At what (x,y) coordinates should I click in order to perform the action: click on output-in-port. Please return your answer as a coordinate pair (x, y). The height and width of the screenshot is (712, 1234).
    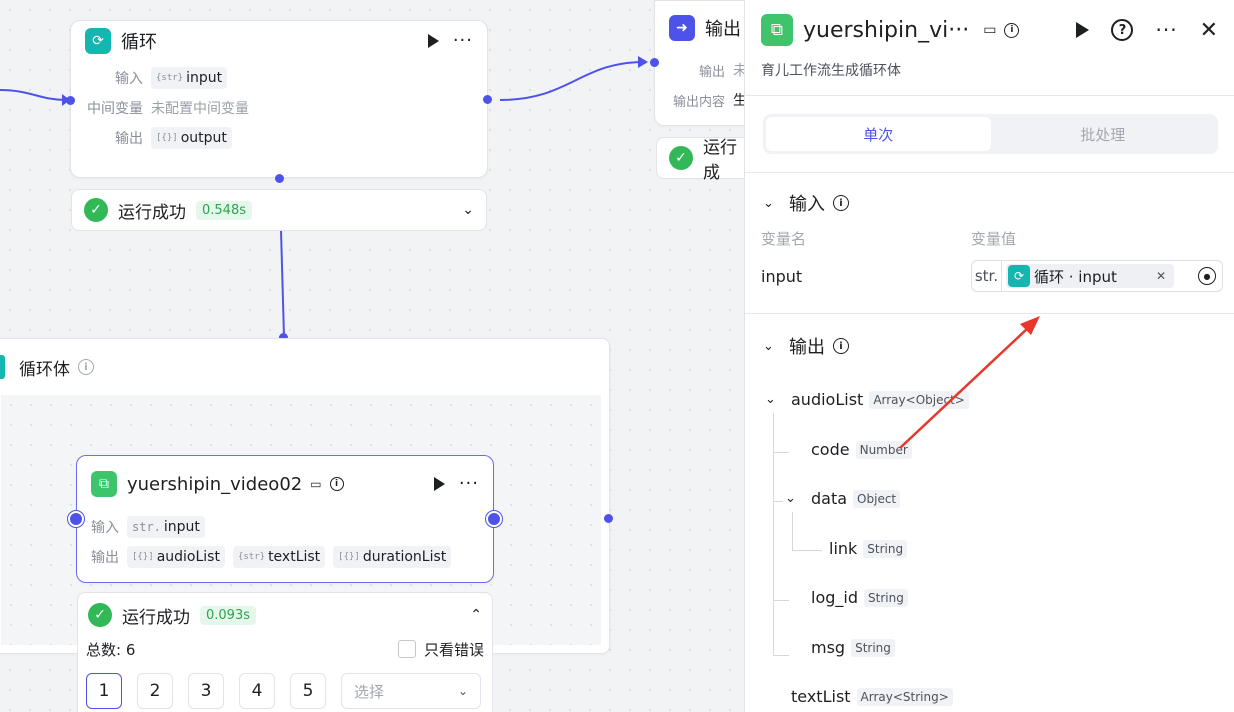
    Looking at the image, I should click on (654, 62).